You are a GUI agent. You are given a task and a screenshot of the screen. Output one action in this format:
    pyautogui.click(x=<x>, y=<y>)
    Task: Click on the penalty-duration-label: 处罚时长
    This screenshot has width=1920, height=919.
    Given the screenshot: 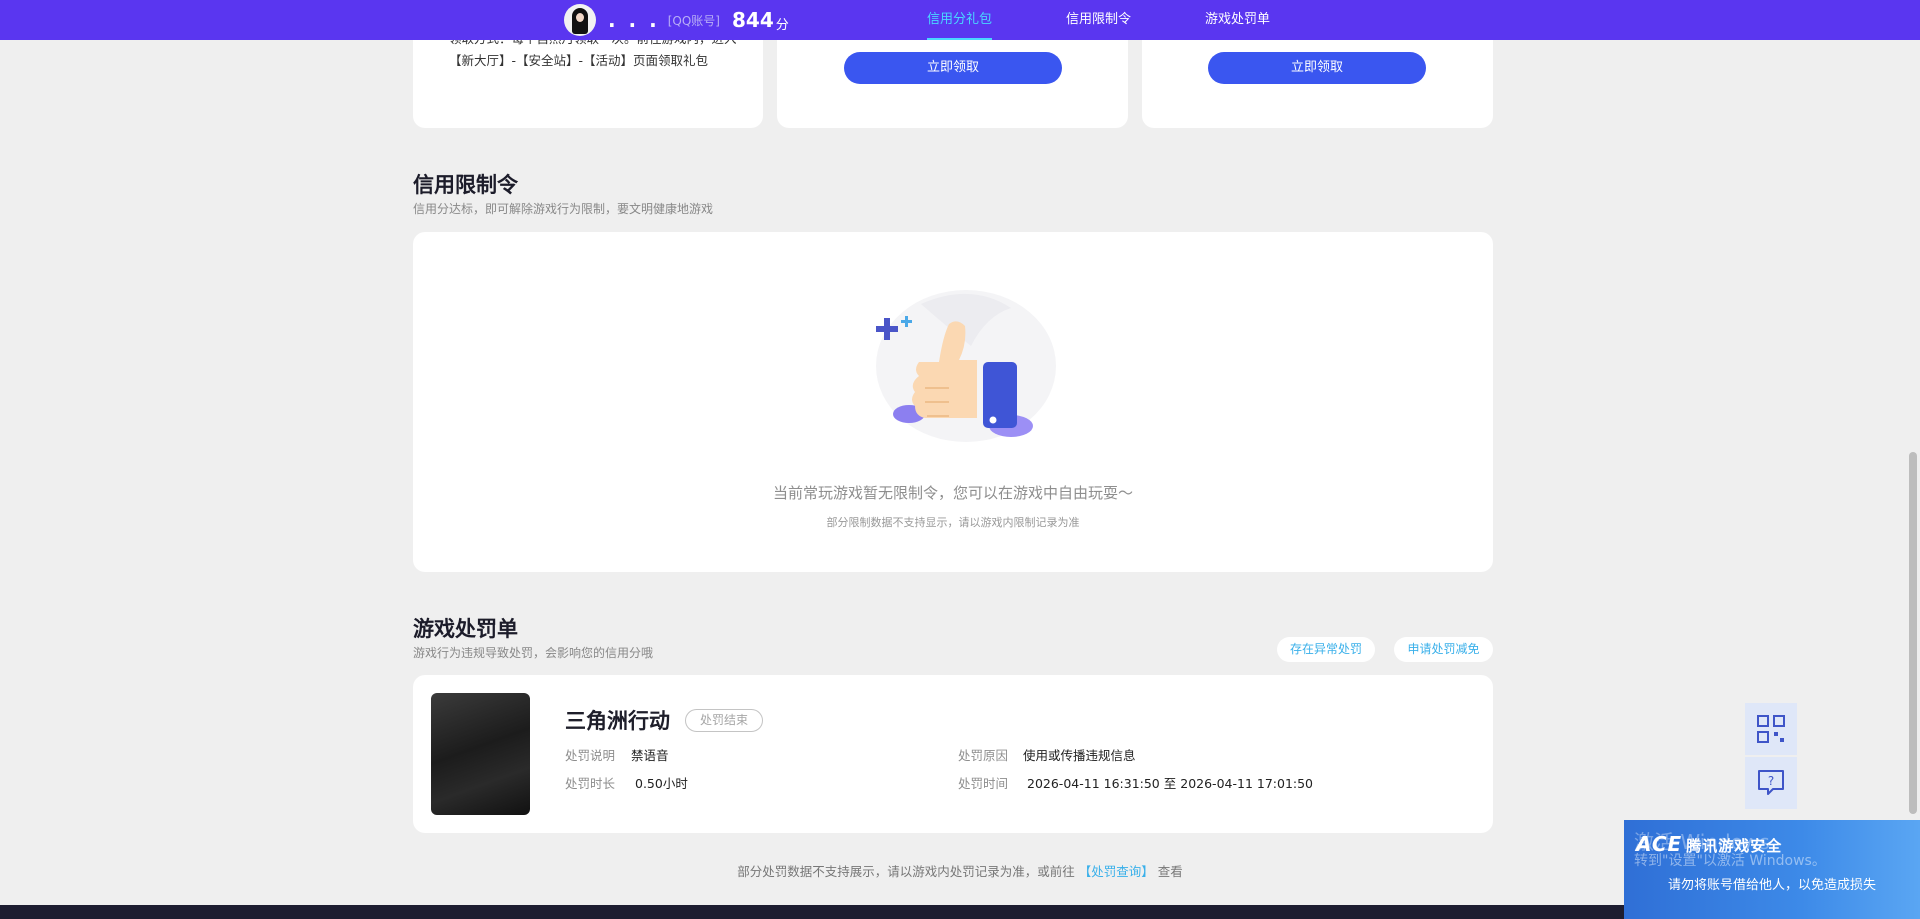 What is the action you would take?
    pyautogui.click(x=590, y=783)
    